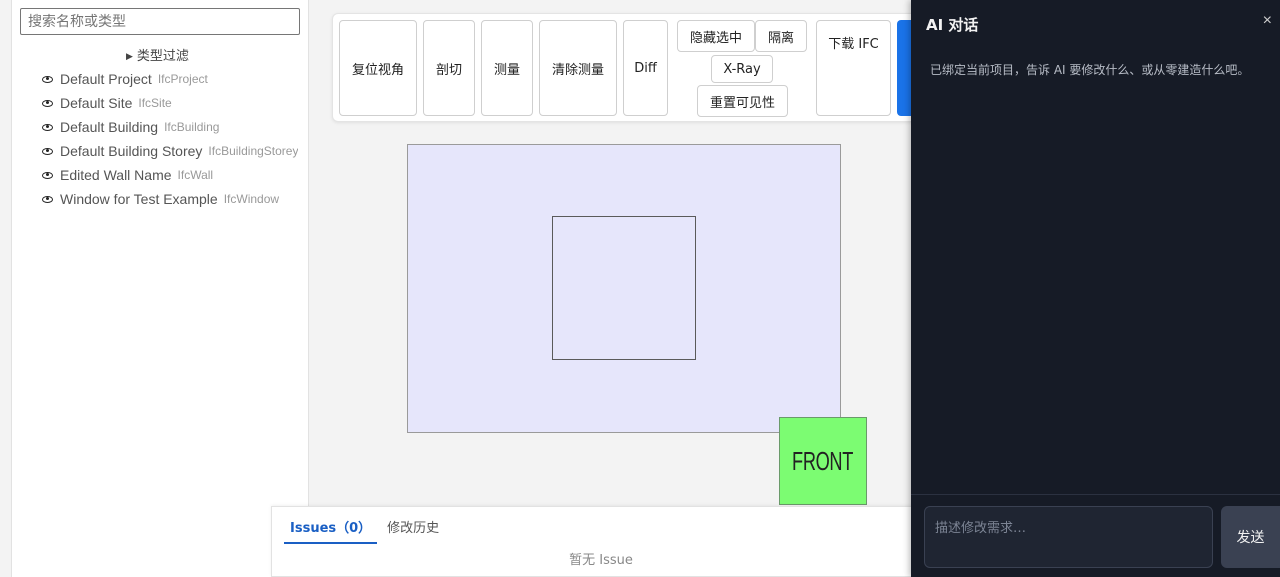  I want to click on send-button: 发送, so click(1250, 537).